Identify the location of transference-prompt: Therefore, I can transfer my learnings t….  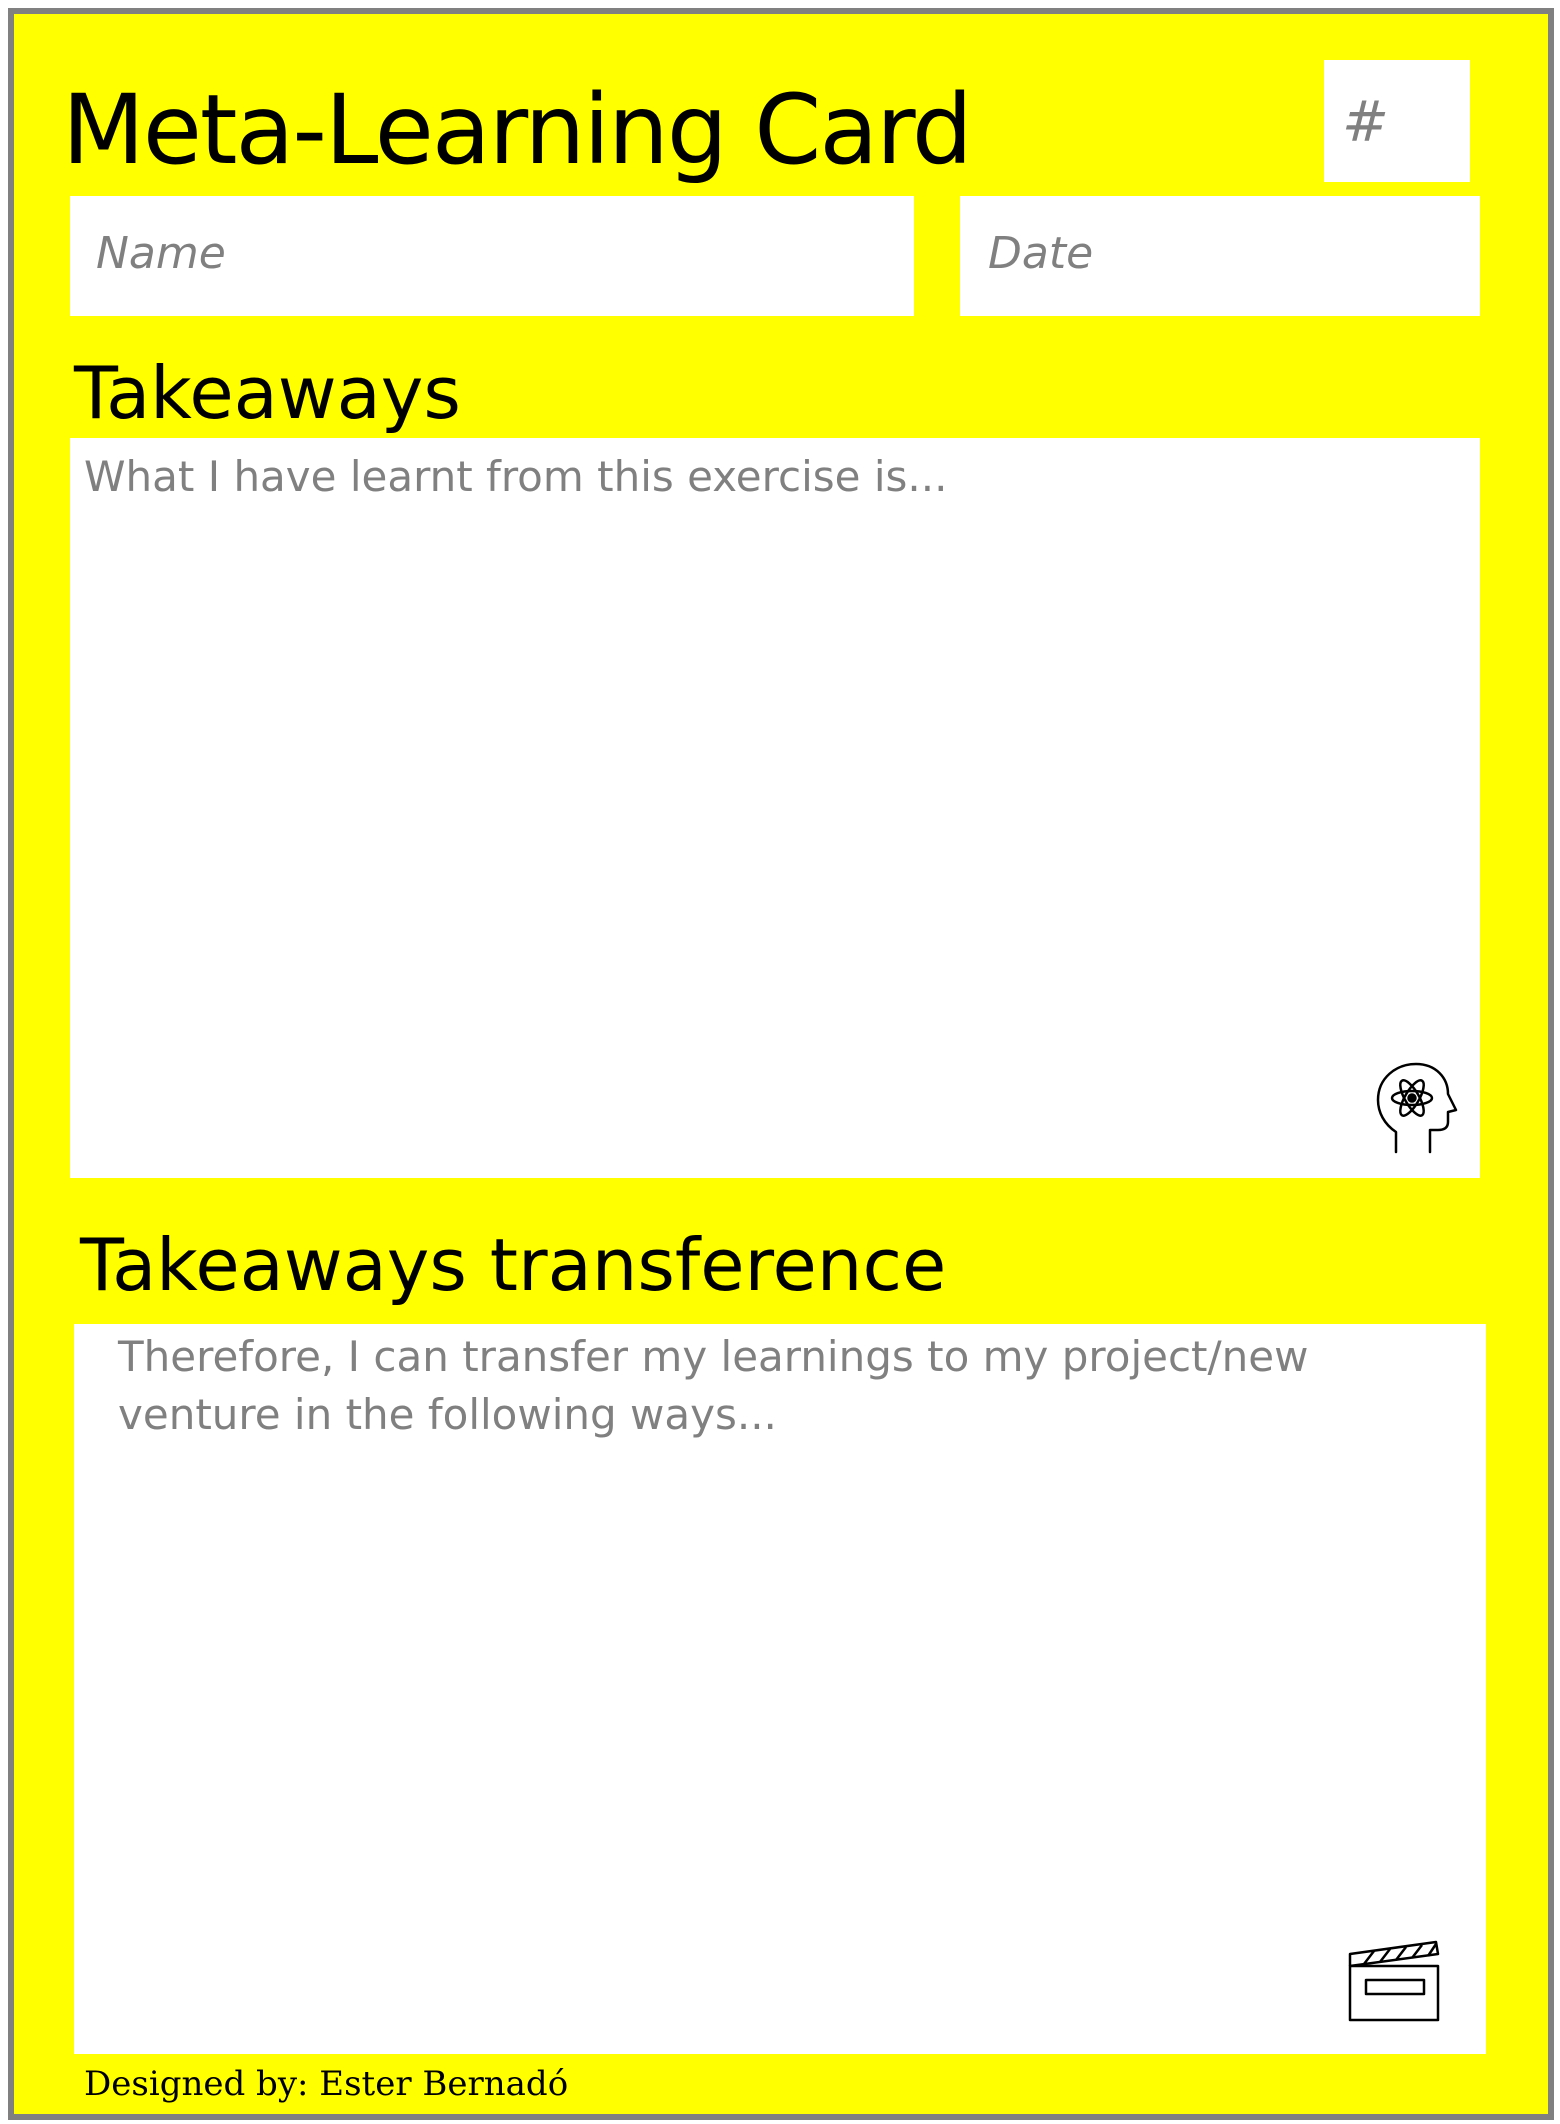
(713, 1385).